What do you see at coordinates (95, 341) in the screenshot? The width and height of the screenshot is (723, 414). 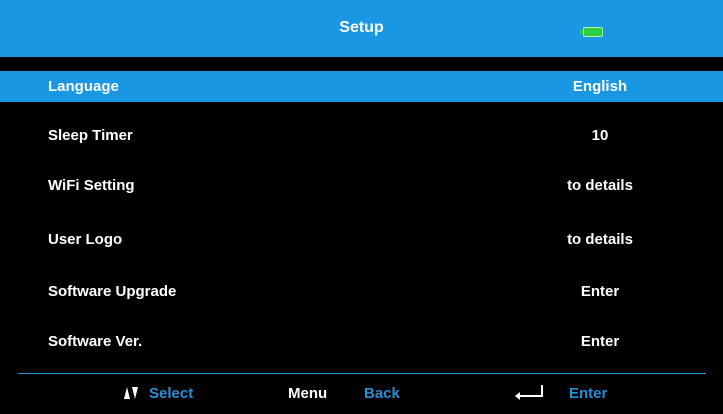 I see `menu-item-label: Software Ver.` at bounding box center [95, 341].